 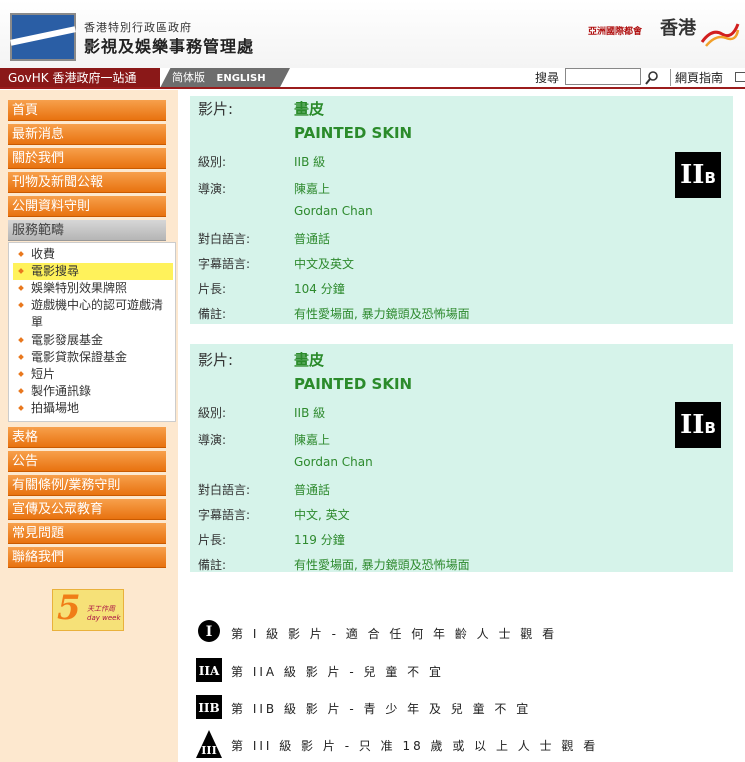 I want to click on sub-item-directory: 製作通訊錄, so click(x=93, y=391).